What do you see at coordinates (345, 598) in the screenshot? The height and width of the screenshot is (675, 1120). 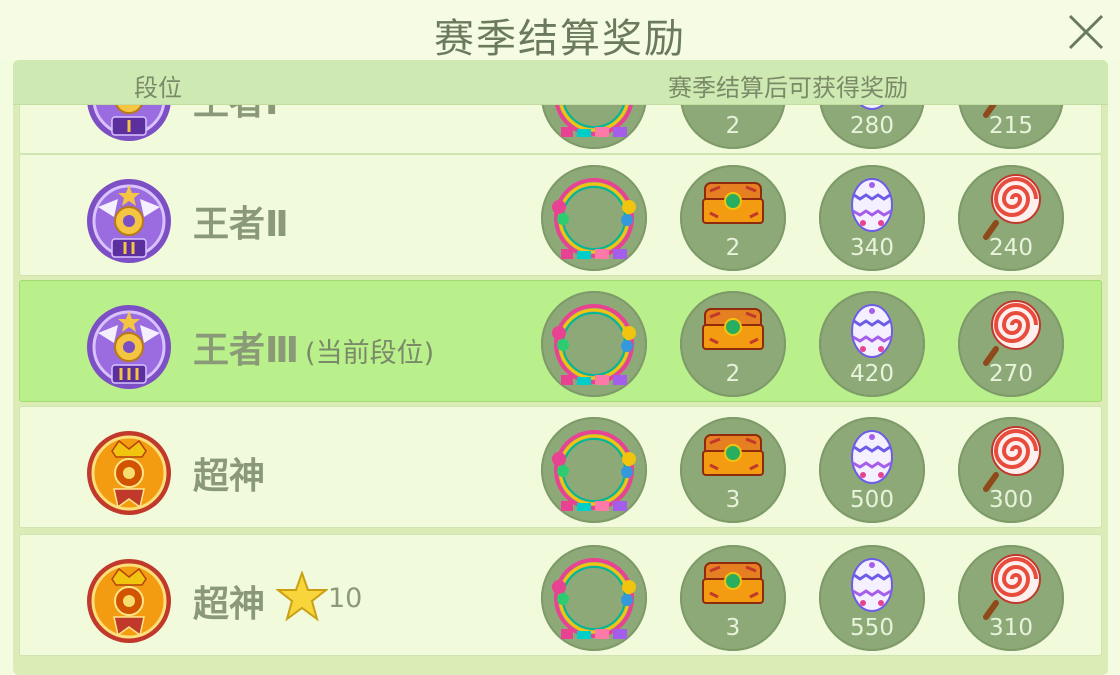 I see `star-count: 10` at bounding box center [345, 598].